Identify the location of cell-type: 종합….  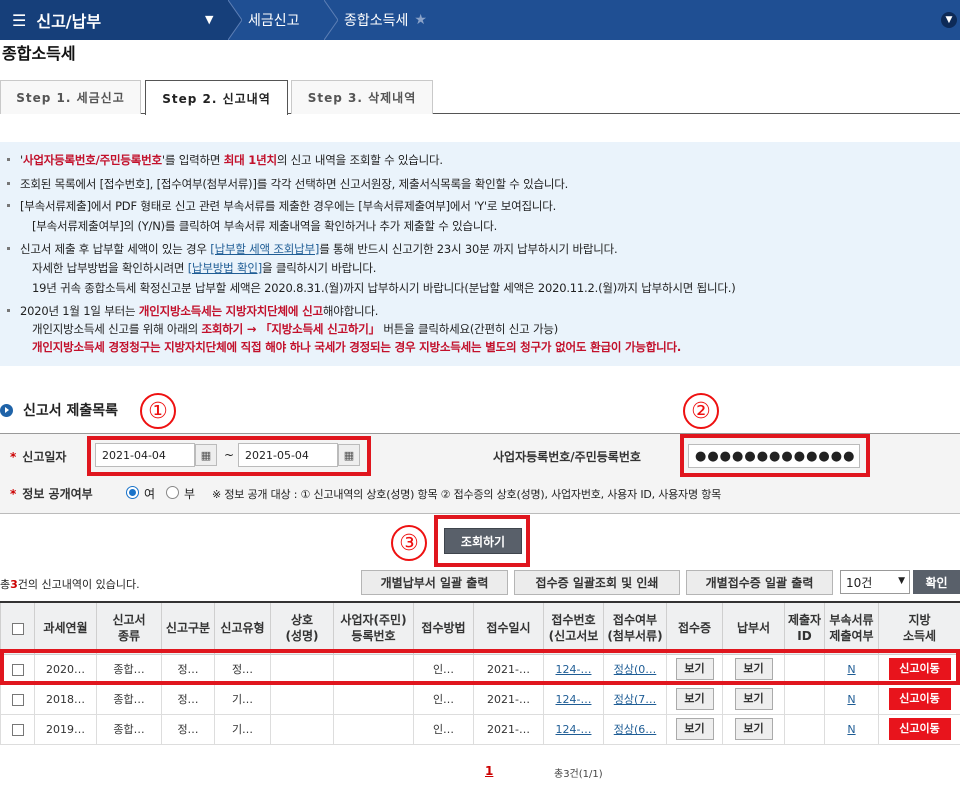
(129, 729).